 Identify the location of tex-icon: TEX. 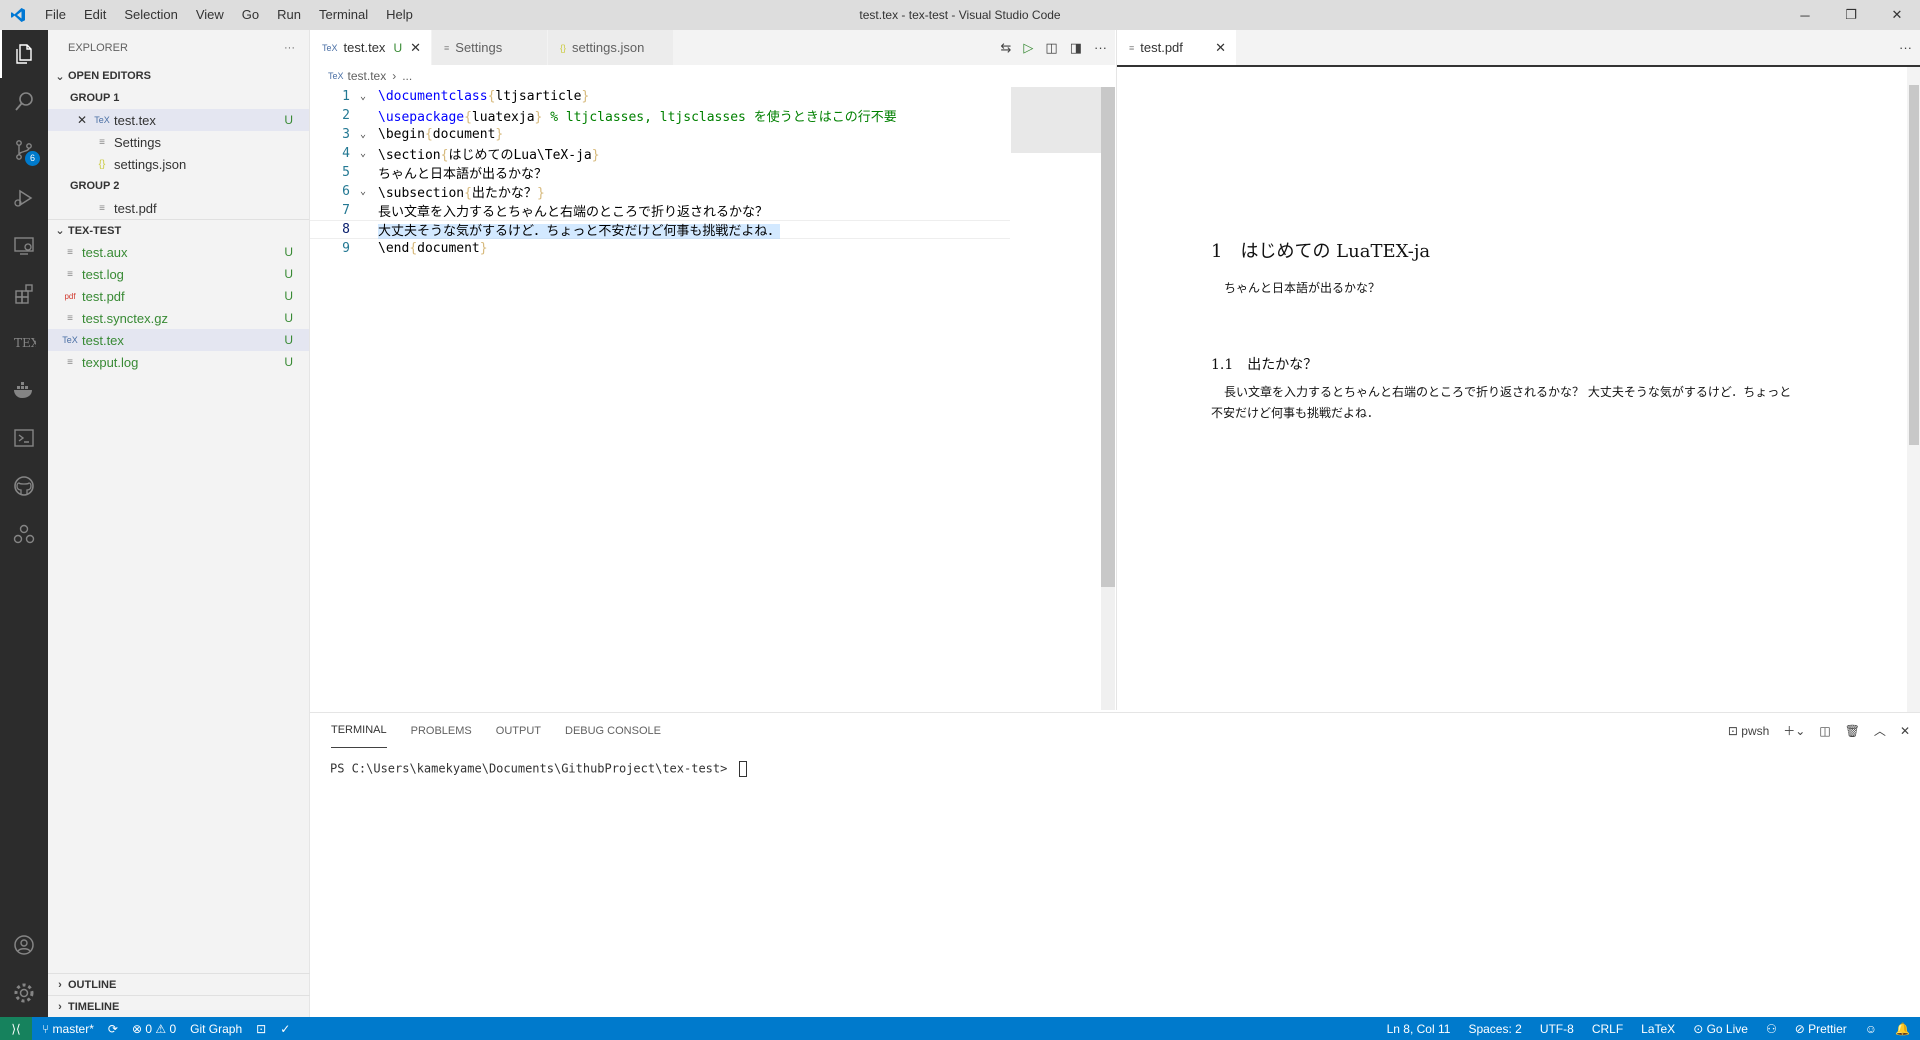
(24, 342).